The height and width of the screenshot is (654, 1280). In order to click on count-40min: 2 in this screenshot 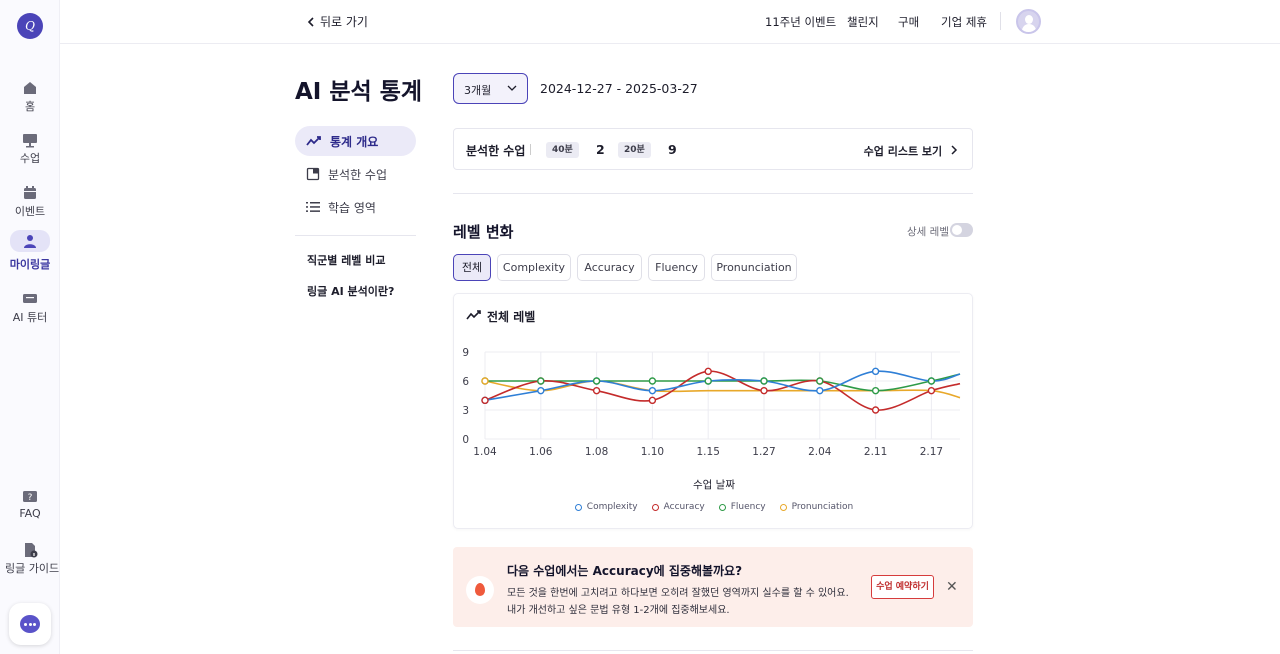, I will do `click(600, 149)`.